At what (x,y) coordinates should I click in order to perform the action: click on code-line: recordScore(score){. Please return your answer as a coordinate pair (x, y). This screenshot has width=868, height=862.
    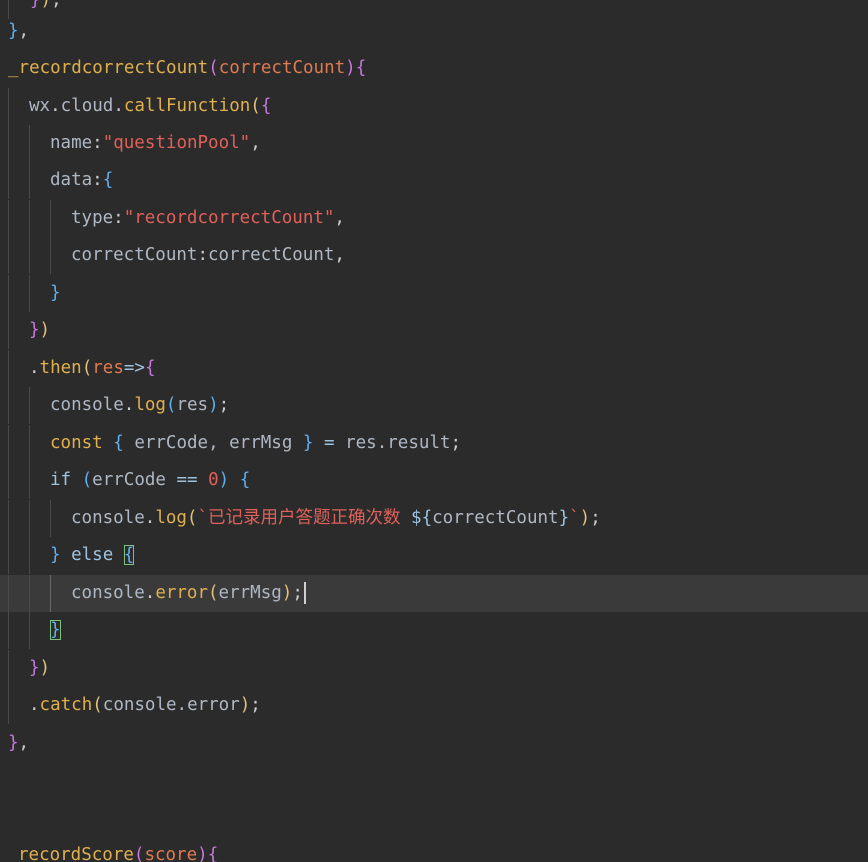
    Looking at the image, I should click on (118, 853).